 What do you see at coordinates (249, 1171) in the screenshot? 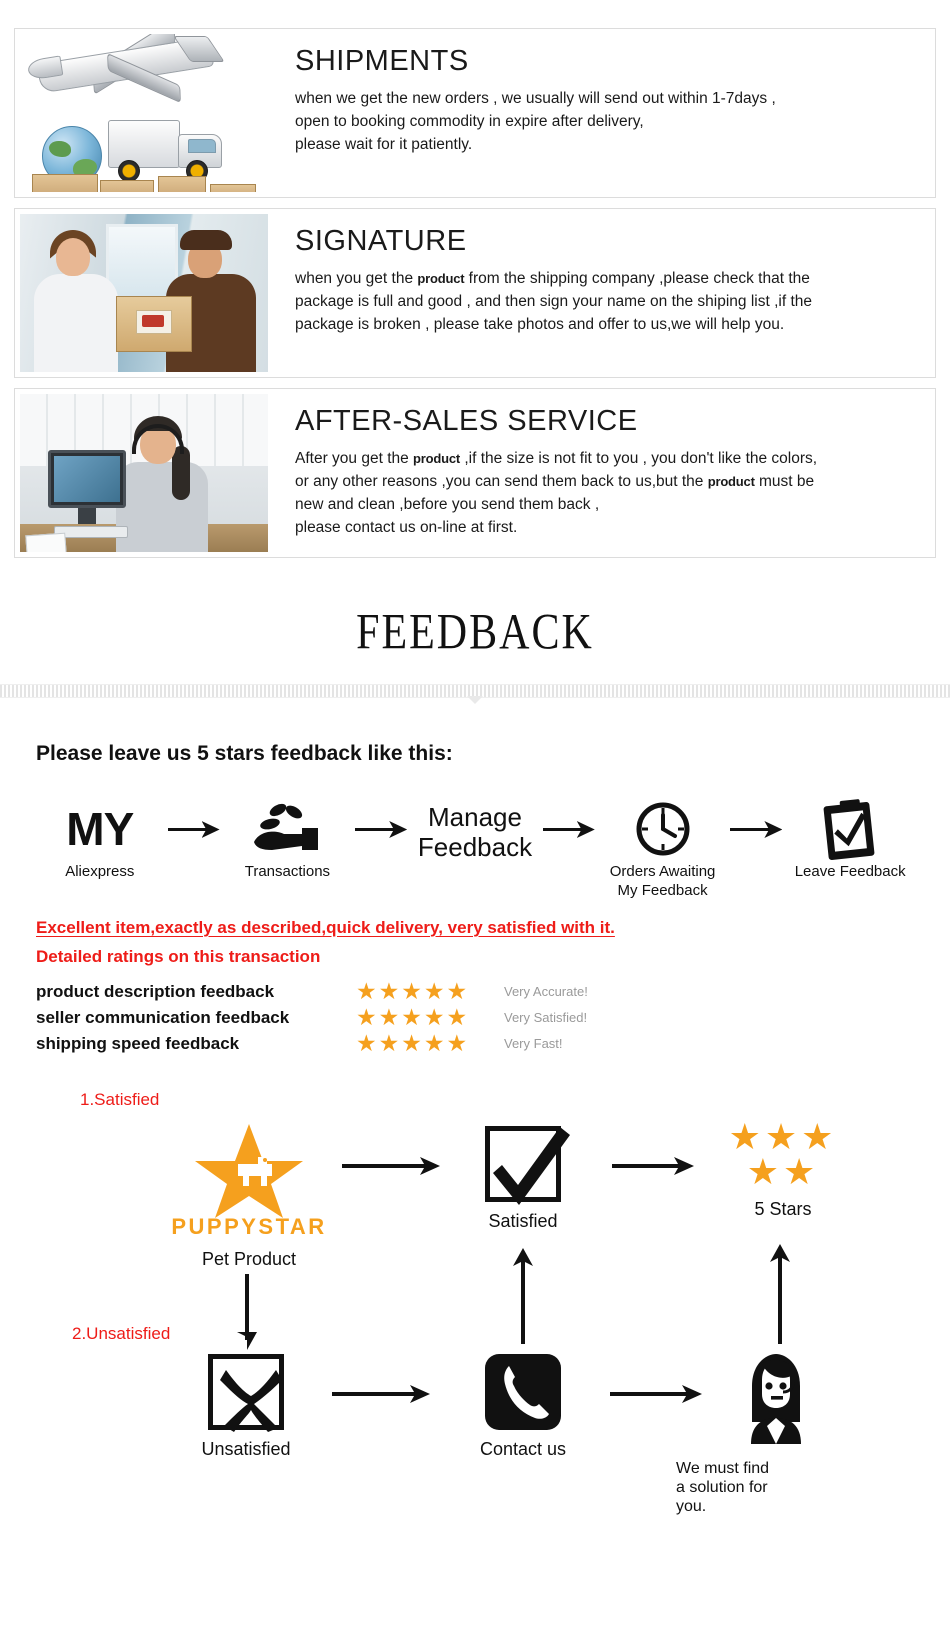
I see `puppystar-logo-icon` at bounding box center [249, 1171].